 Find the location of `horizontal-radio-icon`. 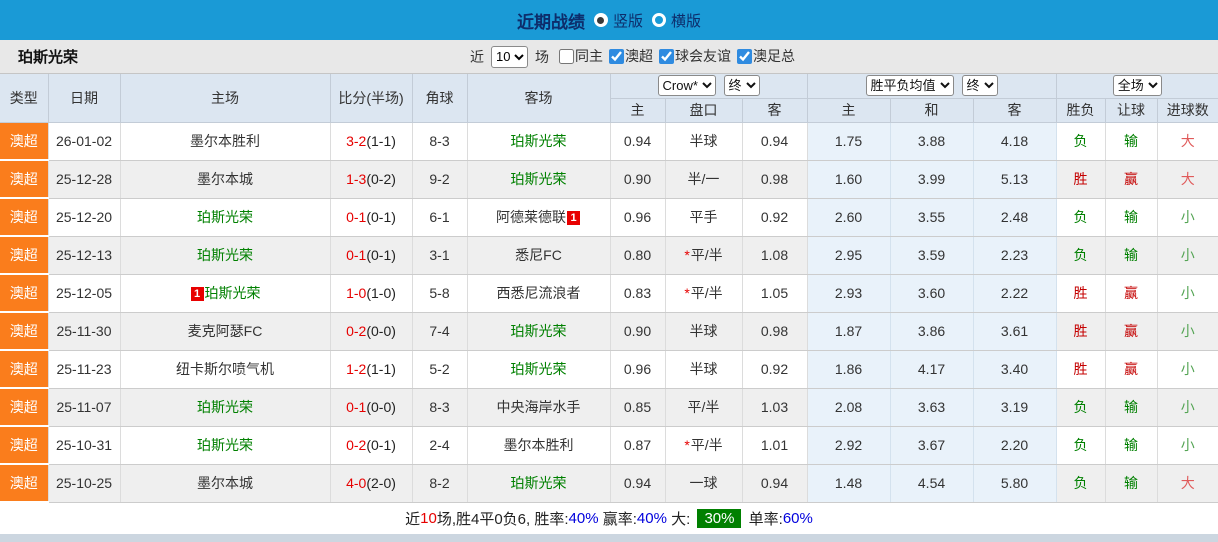

horizontal-radio-icon is located at coordinates (659, 20).